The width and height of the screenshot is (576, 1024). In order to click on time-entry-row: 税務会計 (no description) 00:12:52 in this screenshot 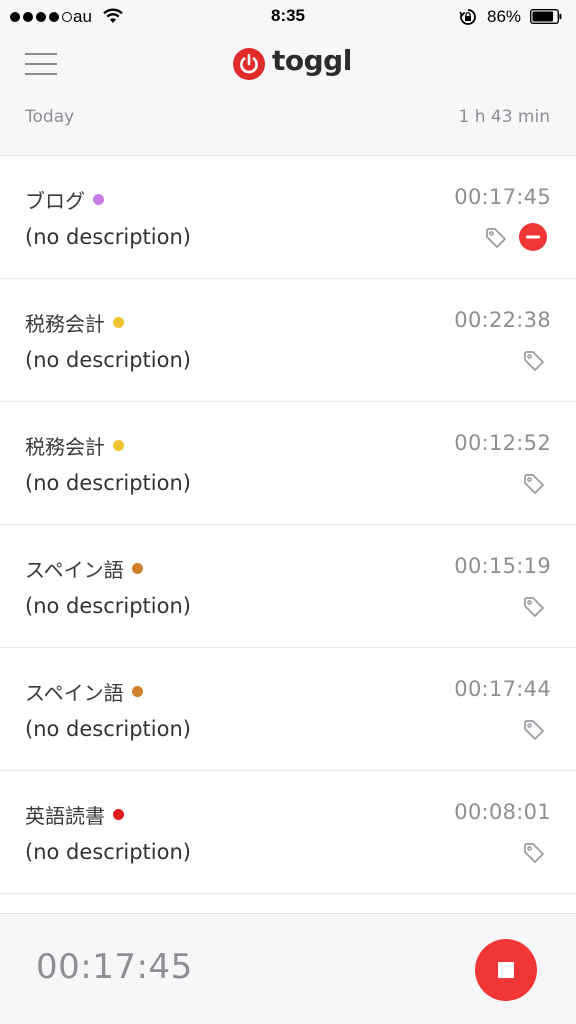, I will do `click(288, 463)`.